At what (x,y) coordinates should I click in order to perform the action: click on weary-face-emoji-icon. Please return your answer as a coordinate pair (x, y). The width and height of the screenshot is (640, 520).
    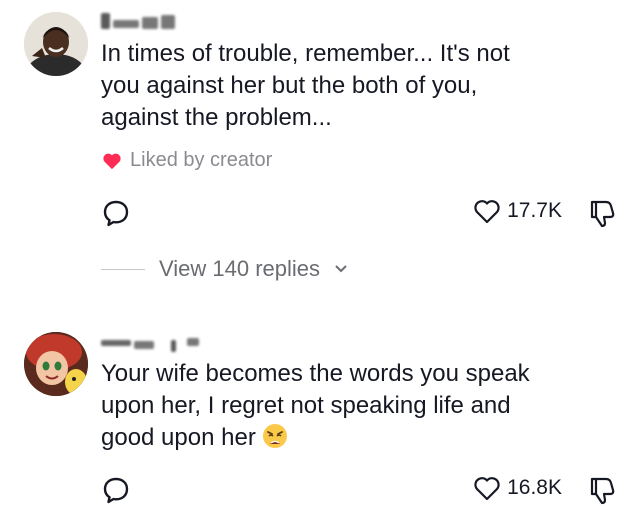
    Looking at the image, I should click on (274, 436).